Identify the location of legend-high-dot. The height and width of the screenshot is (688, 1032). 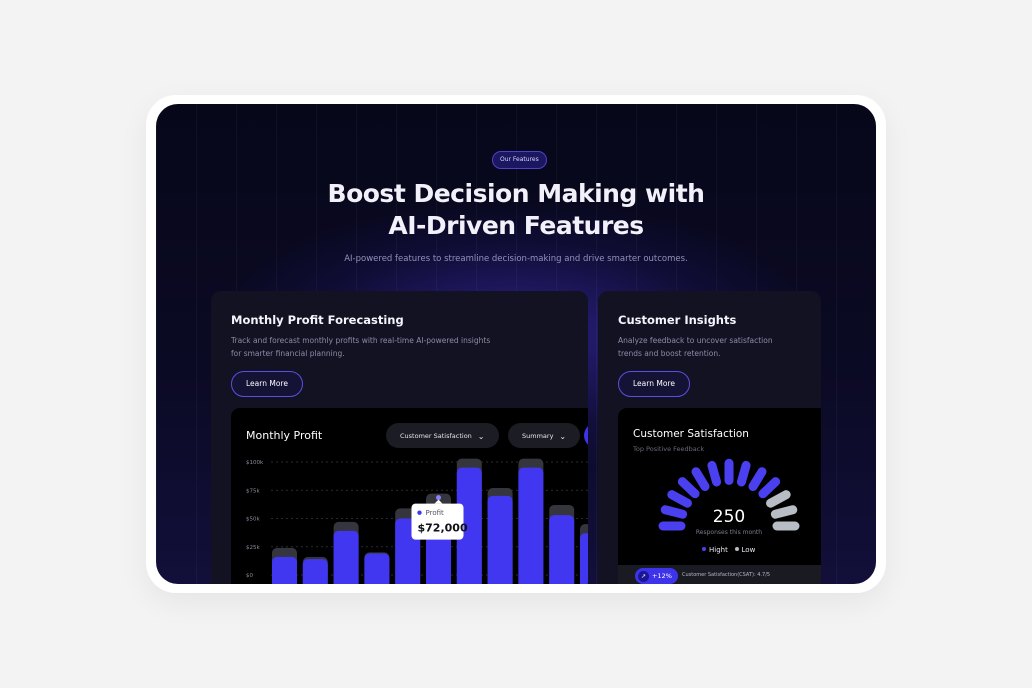
(704, 549).